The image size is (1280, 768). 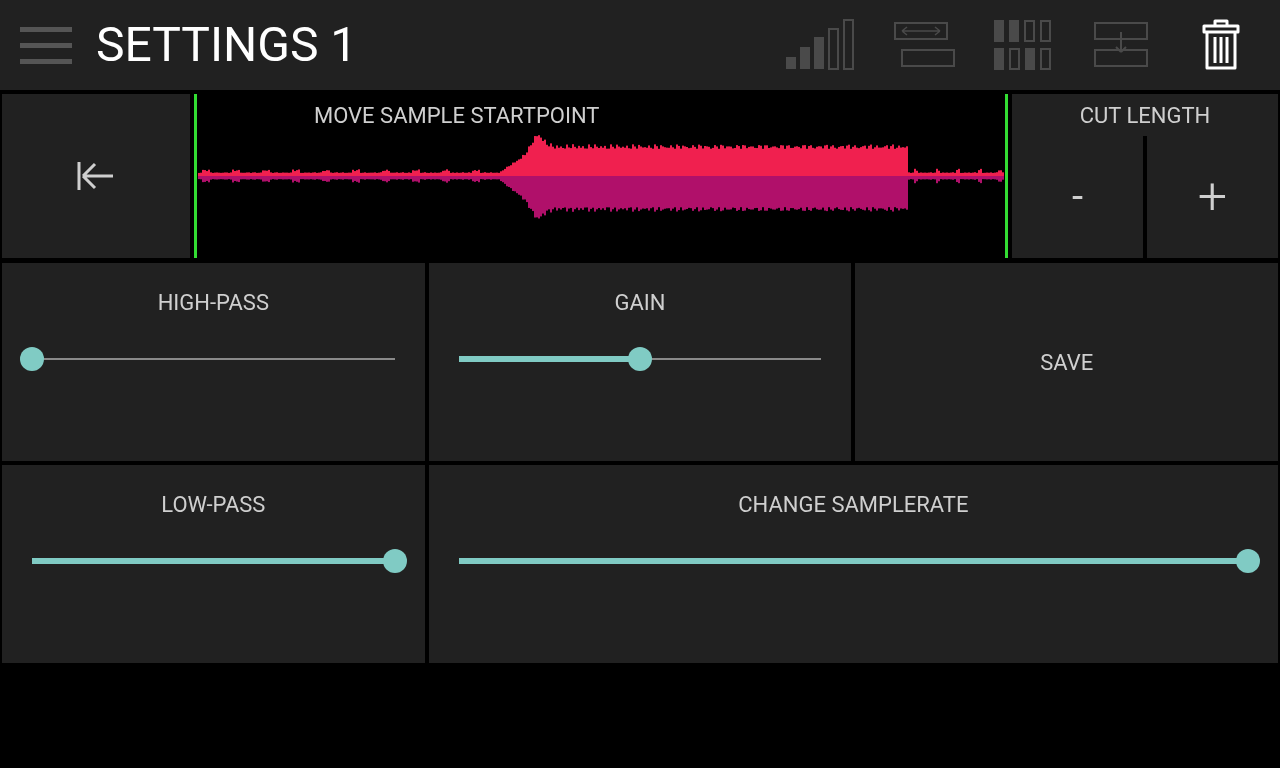 I want to click on slider-label: GAIN, so click(x=640, y=303).